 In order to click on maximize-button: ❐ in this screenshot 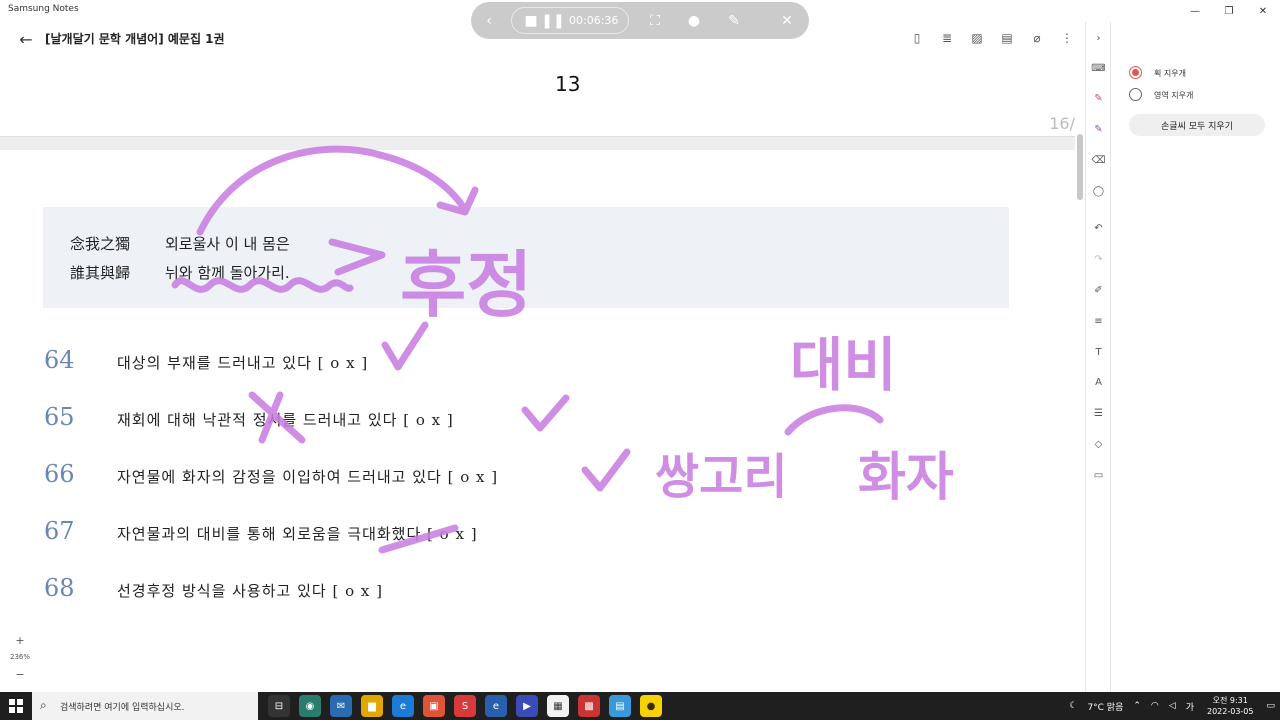, I will do `click(1229, 11)`.